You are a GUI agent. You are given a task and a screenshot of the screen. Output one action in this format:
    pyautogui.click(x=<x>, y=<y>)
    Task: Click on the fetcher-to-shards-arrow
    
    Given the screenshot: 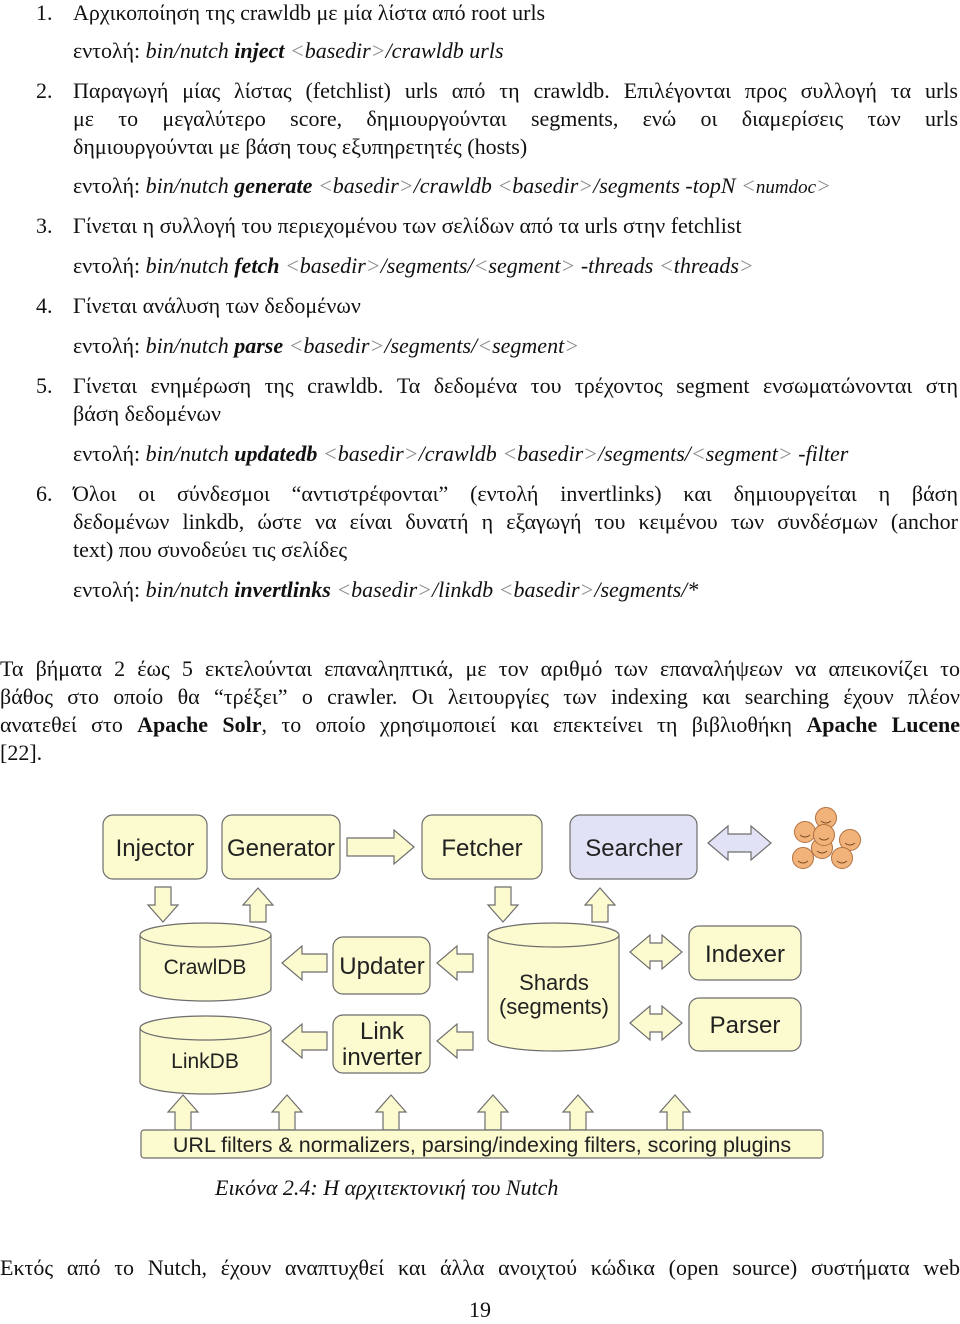 What is the action you would take?
    pyautogui.click(x=503, y=904)
    